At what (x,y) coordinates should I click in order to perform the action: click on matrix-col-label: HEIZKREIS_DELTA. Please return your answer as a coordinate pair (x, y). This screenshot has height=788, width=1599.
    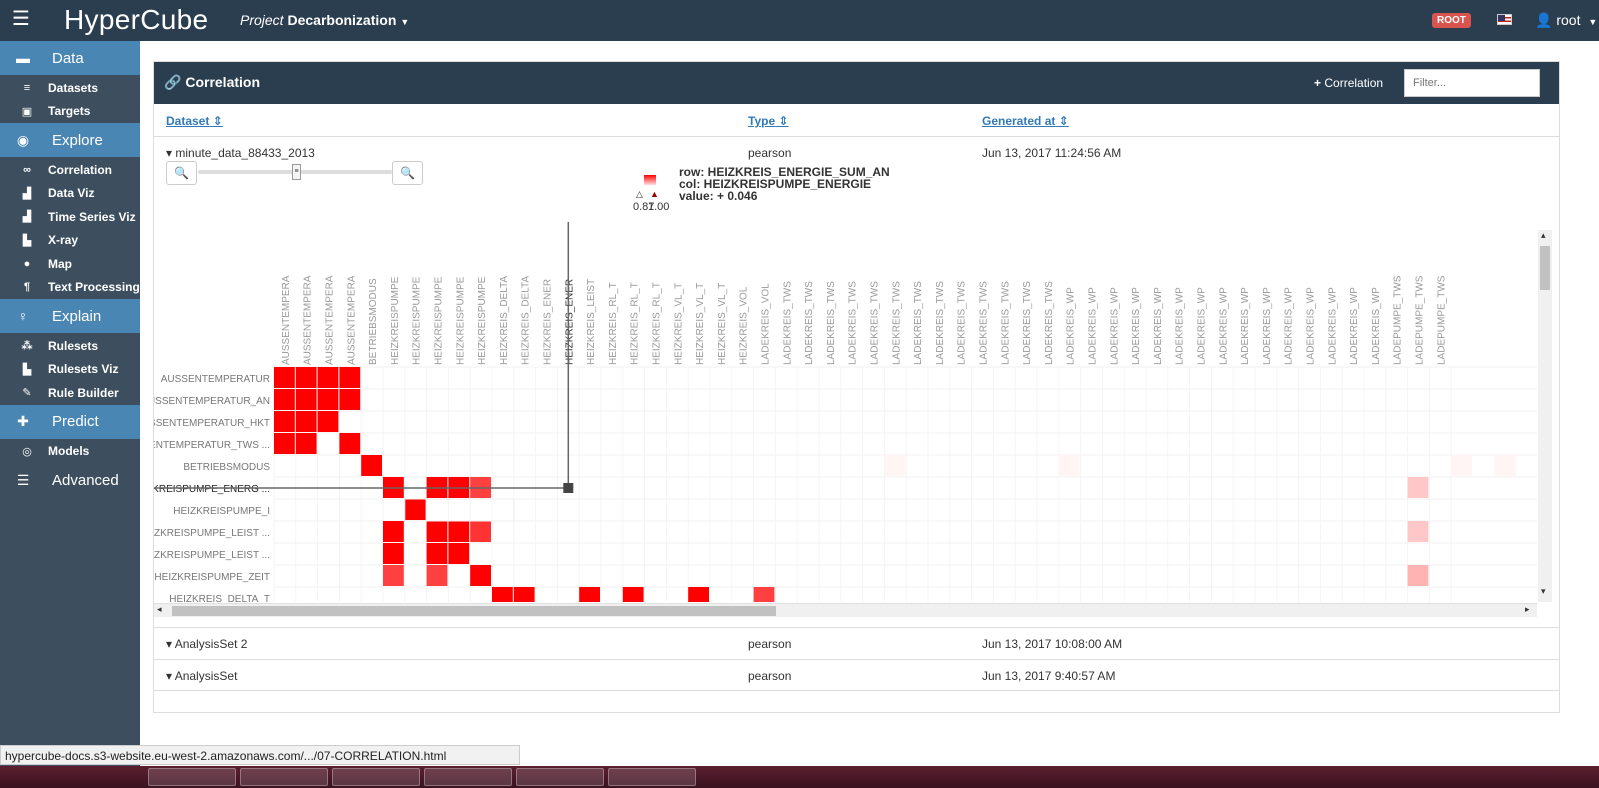
    Looking at the image, I should click on (526, 320).